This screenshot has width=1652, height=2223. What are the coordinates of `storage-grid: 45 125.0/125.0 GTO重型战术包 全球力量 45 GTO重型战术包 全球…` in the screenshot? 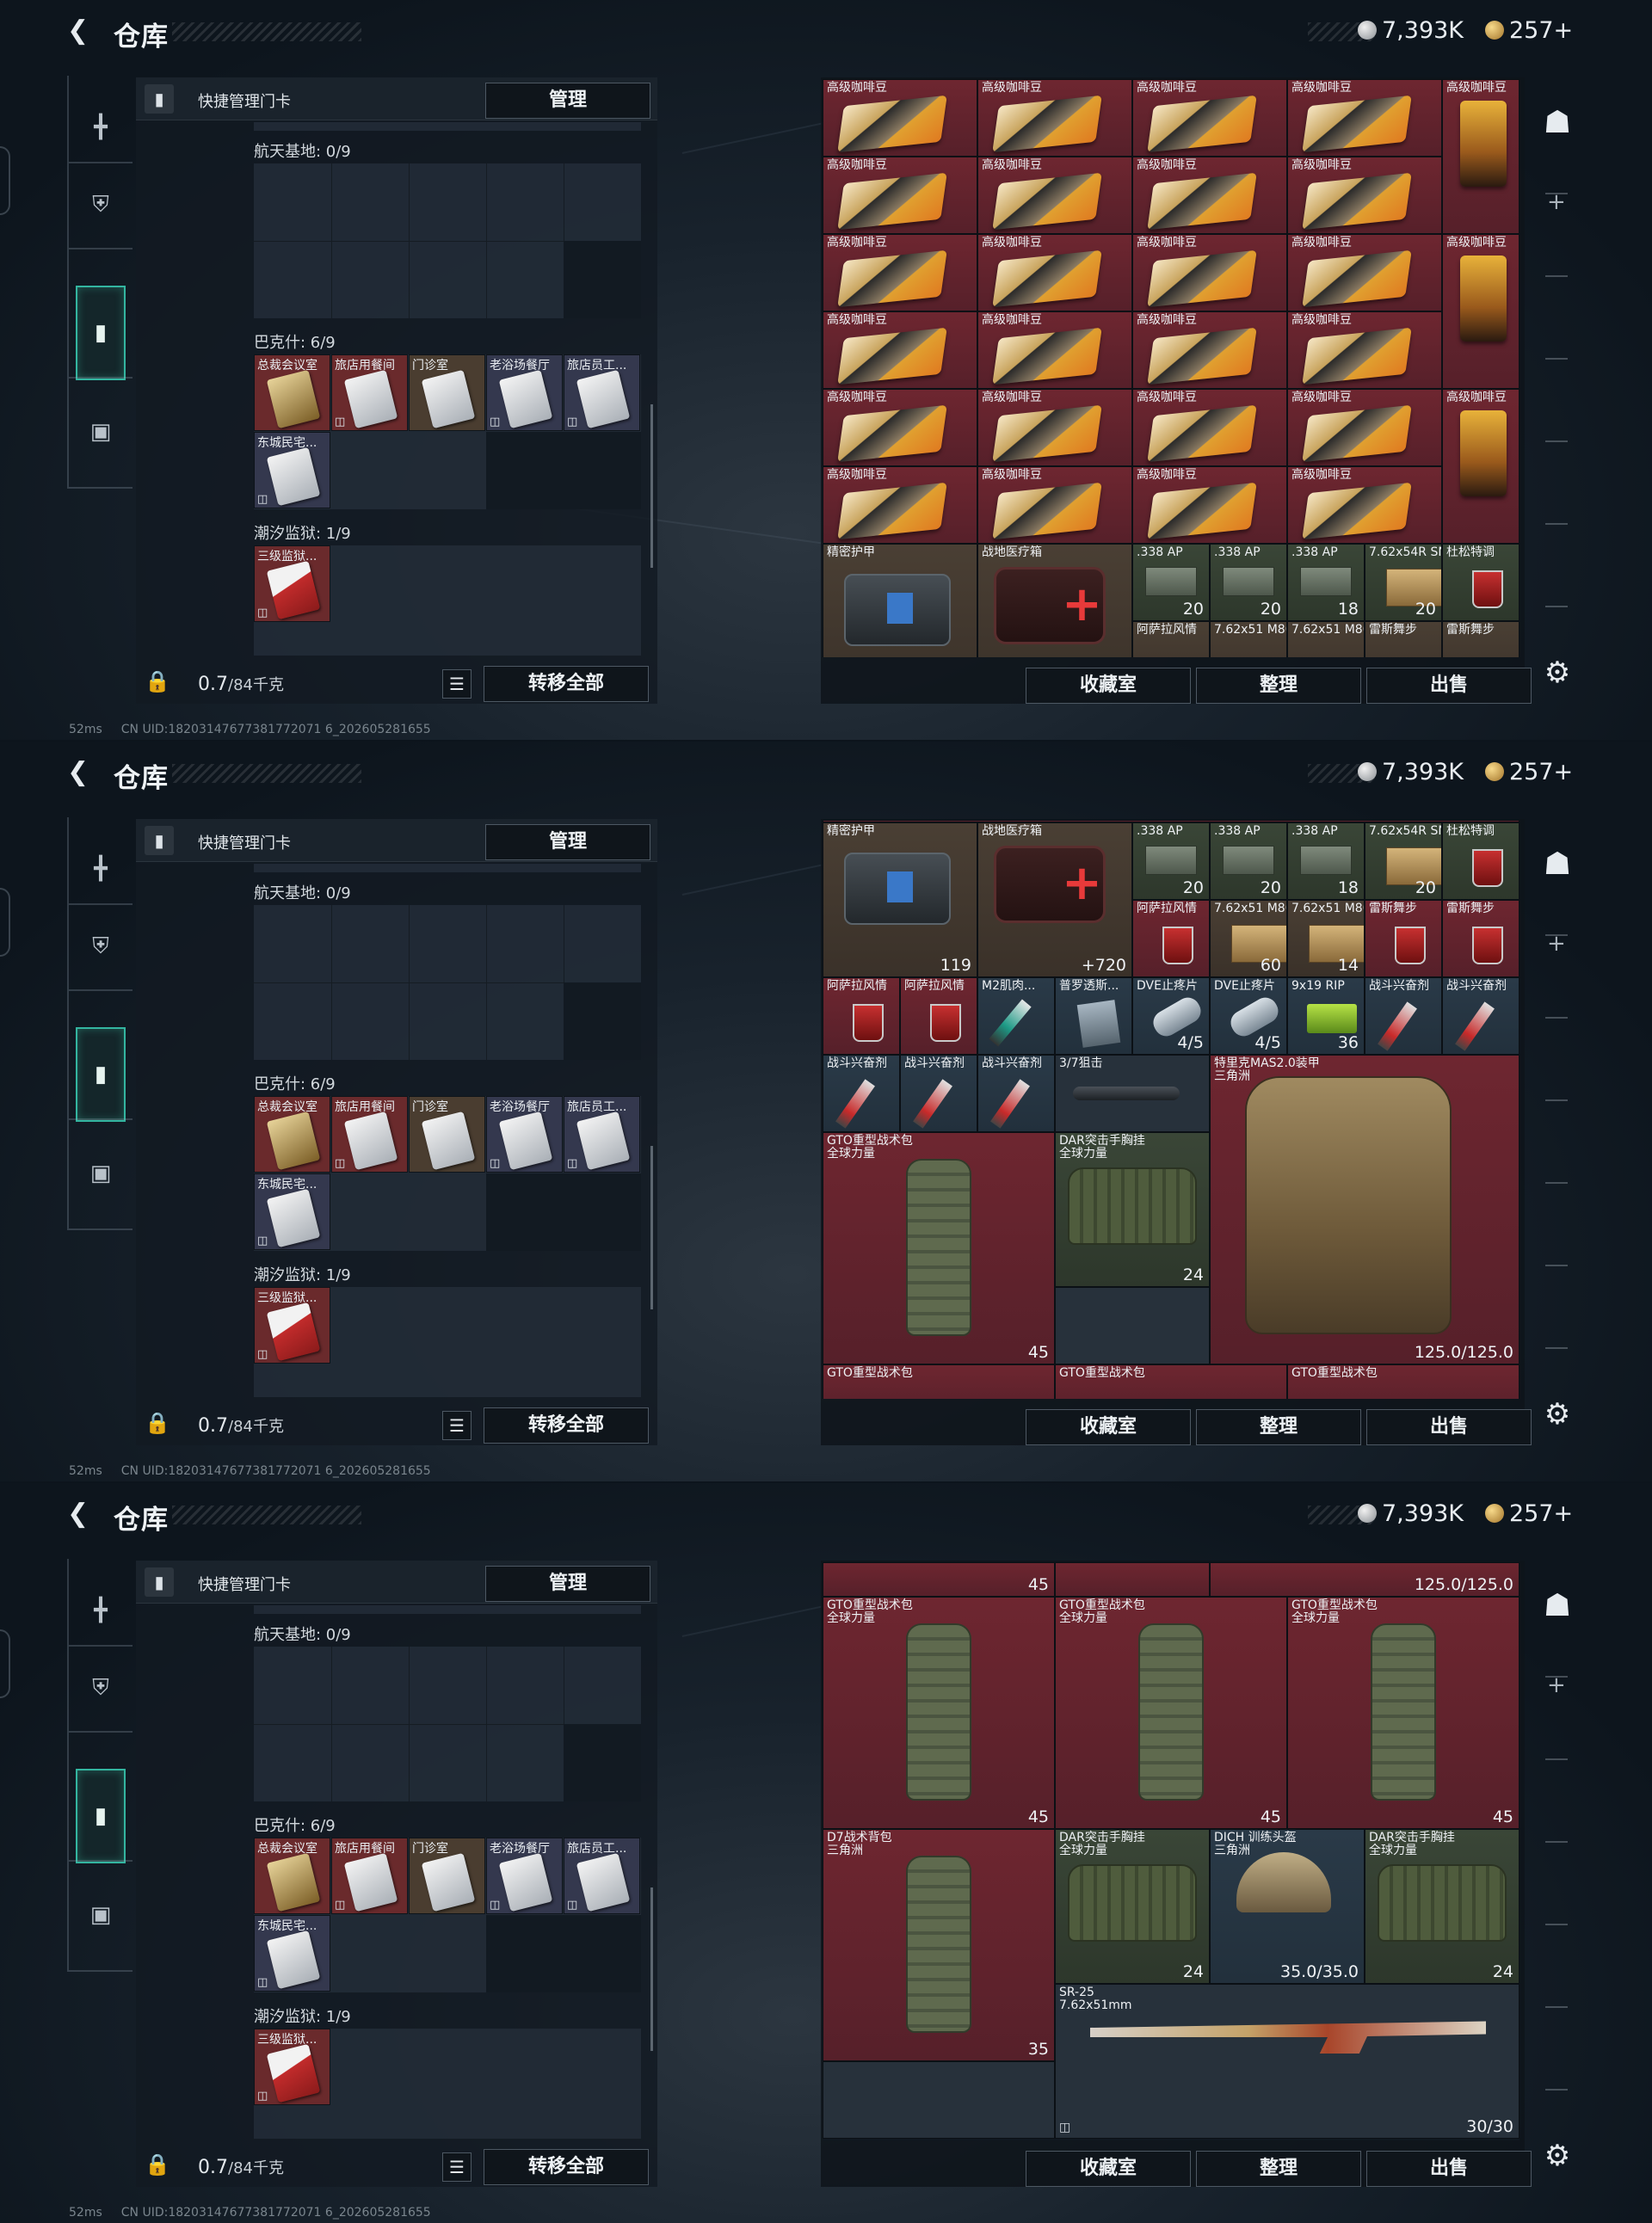 It's located at (1171, 1851).